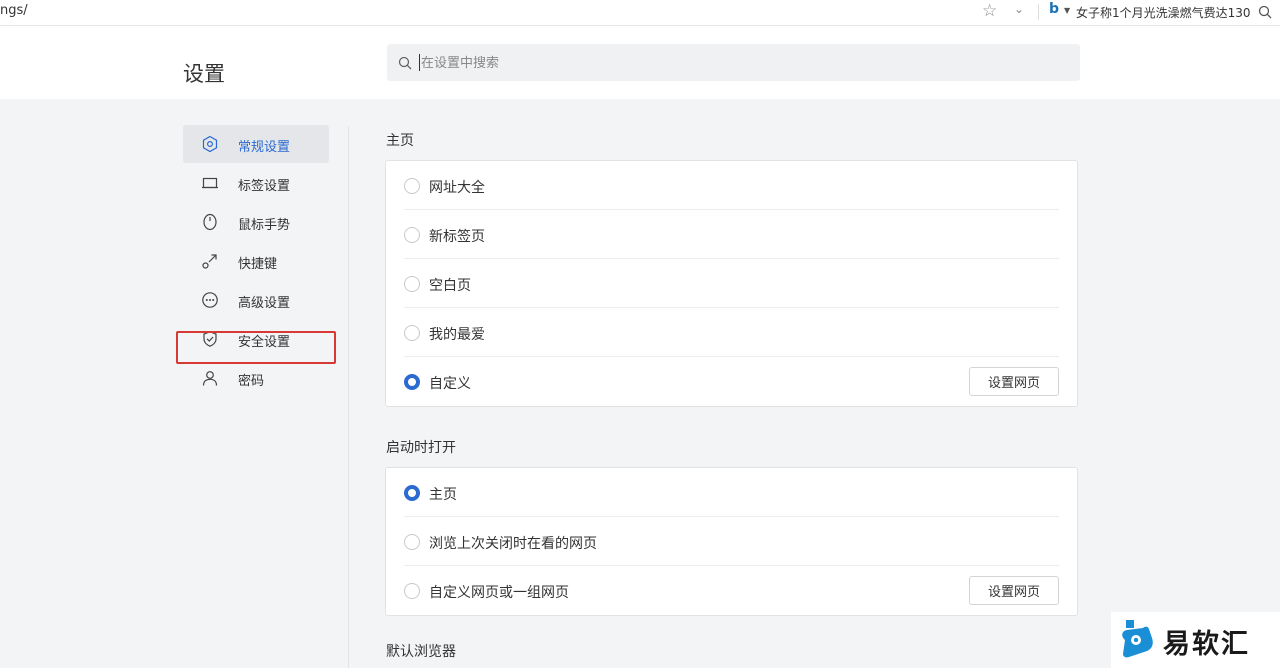 This screenshot has width=1280, height=668. I want to click on section-title-default-browser: 默认浏览器, so click(421, 652).